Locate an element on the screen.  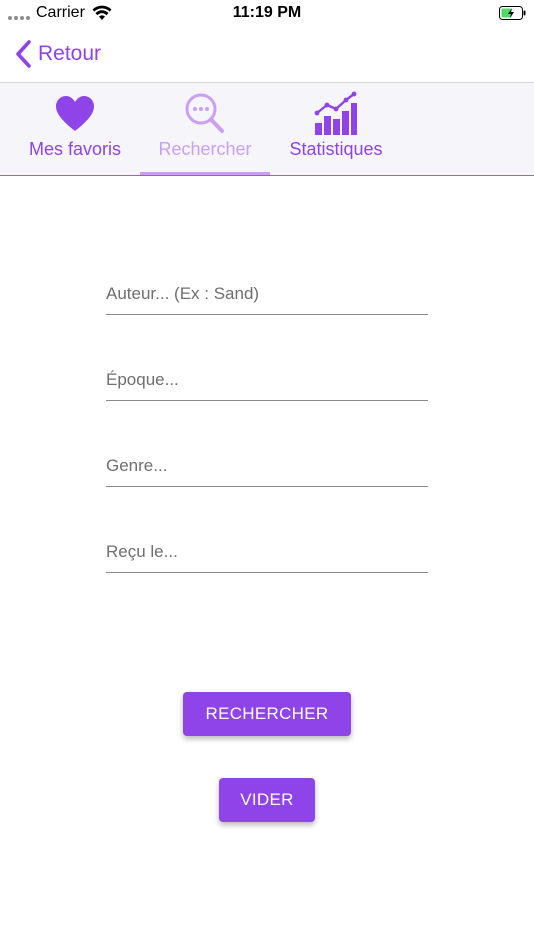
author-field is located at coordinates (267, 296).